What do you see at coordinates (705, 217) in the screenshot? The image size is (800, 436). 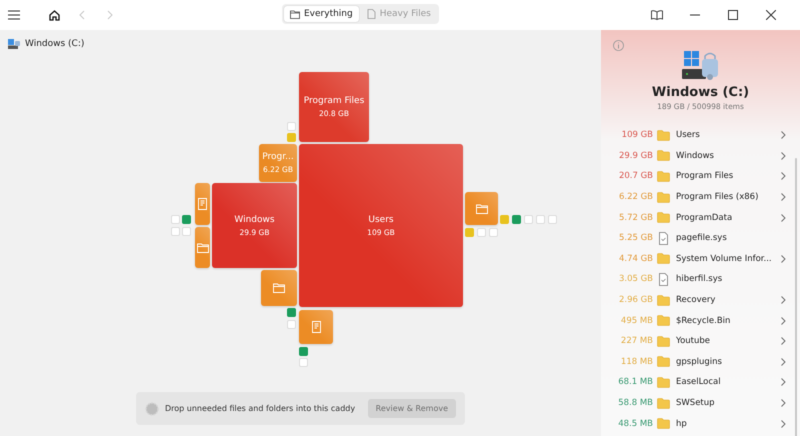 I see `item-name: ProgramData` at bounding box center [705, 217].